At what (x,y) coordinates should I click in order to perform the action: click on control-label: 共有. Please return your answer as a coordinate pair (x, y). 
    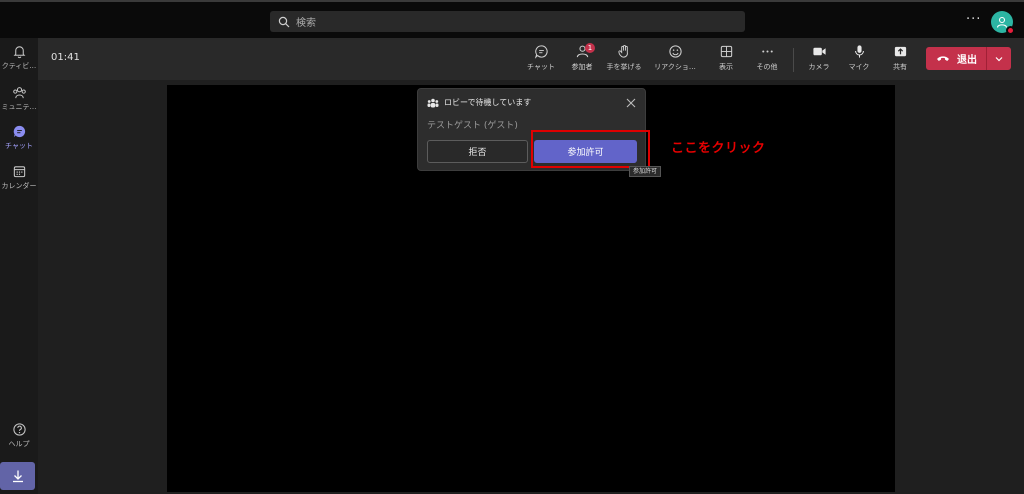
    Looking at the image, I should click on (900, 67).